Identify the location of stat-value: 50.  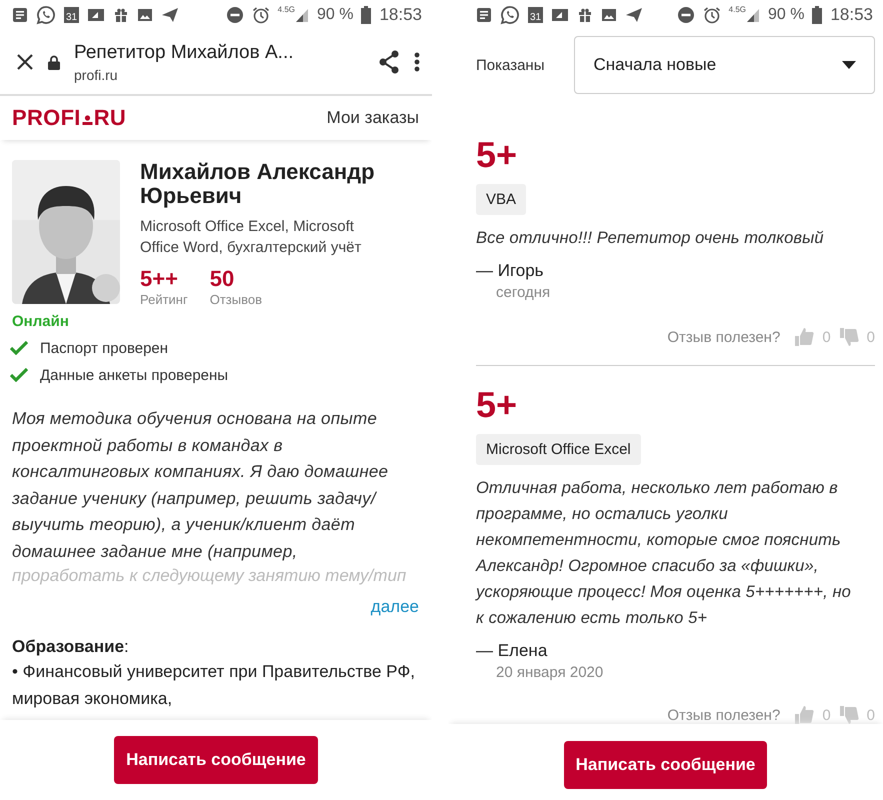
(223, 279).